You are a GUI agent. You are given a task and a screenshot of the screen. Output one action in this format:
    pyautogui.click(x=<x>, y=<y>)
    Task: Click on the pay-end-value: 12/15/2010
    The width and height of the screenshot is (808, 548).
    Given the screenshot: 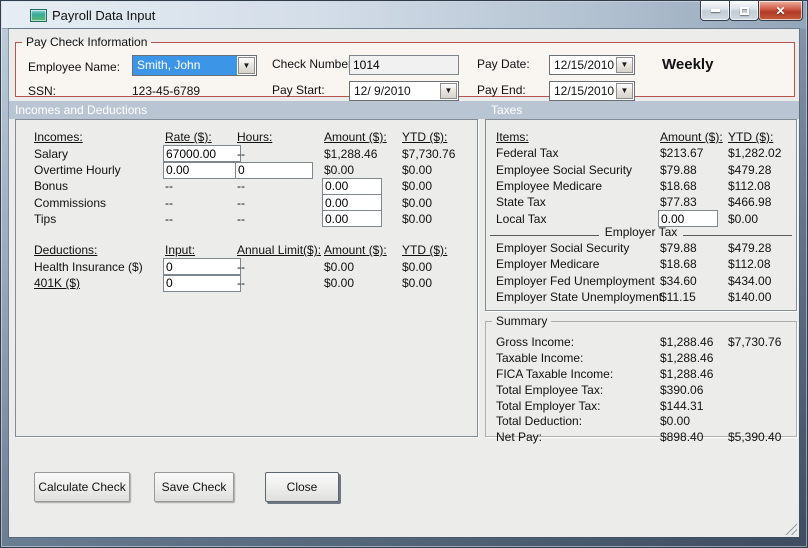 What is the action you would take?
    pyautogui.click(x=584, y=91)
    